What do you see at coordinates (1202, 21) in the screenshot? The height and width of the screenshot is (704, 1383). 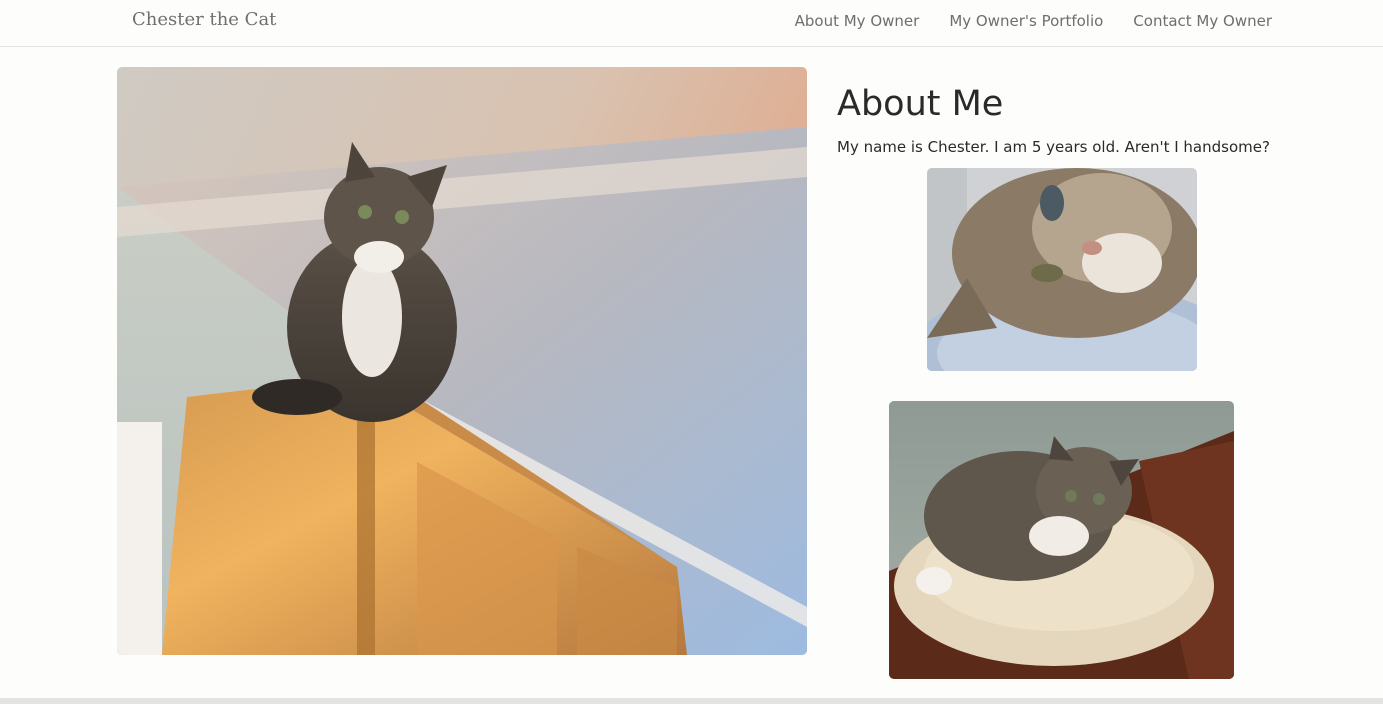 I see `nav-link-contact: Contact My Owner` at bounding box center [1202, 21].